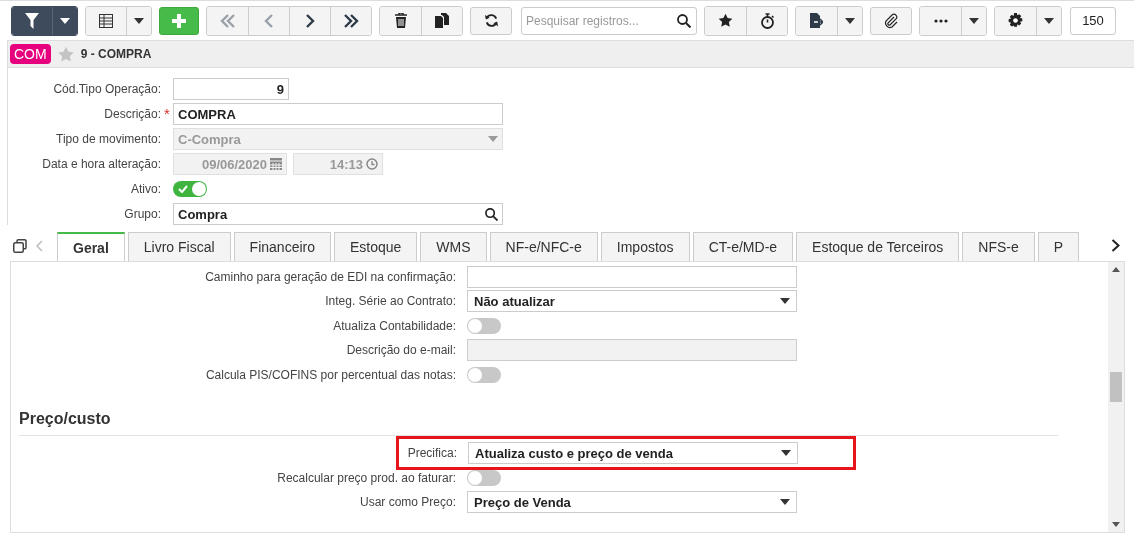  I want to click on field-label: Precifica:, so click(432, 453).